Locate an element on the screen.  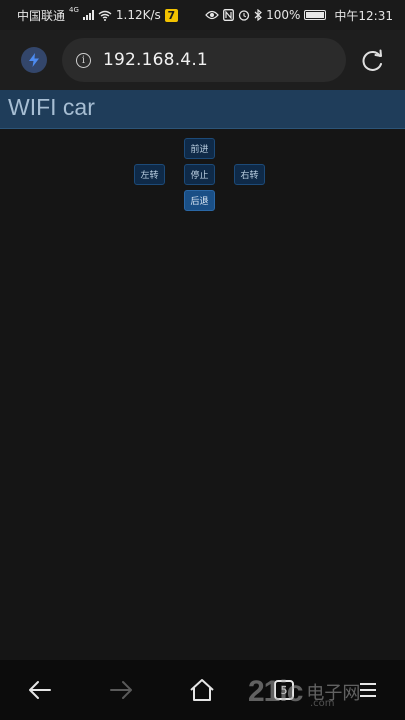
app-badge-icon: 7 is located at coordinates (171, 15).